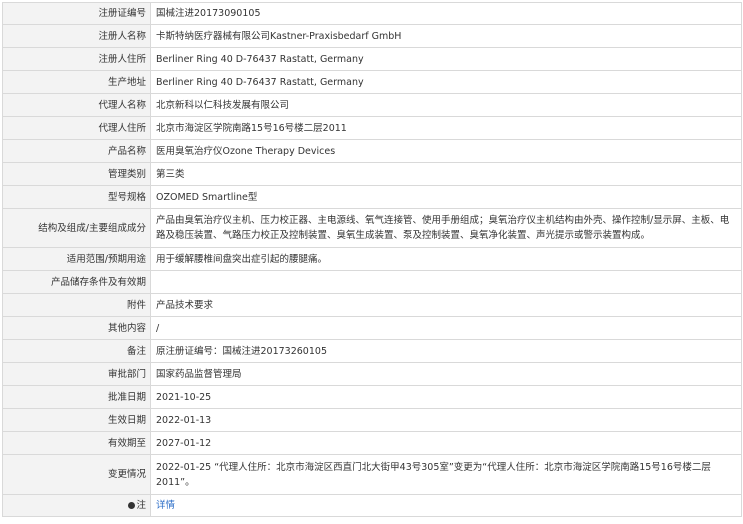 The image size is (743, 524). Describe the element at coordinates (446, 305) in the screenshot. I see `row-value: 产品技术要求` at that location.